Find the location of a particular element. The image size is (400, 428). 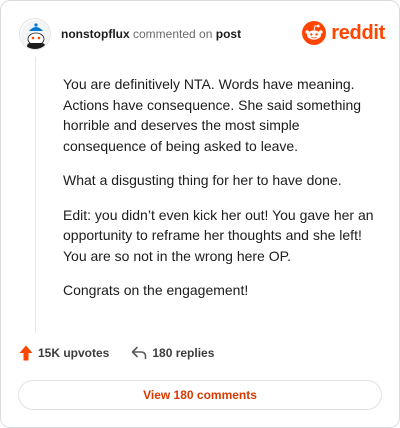

username: nonstopflux is located at coordinates (95, 34).